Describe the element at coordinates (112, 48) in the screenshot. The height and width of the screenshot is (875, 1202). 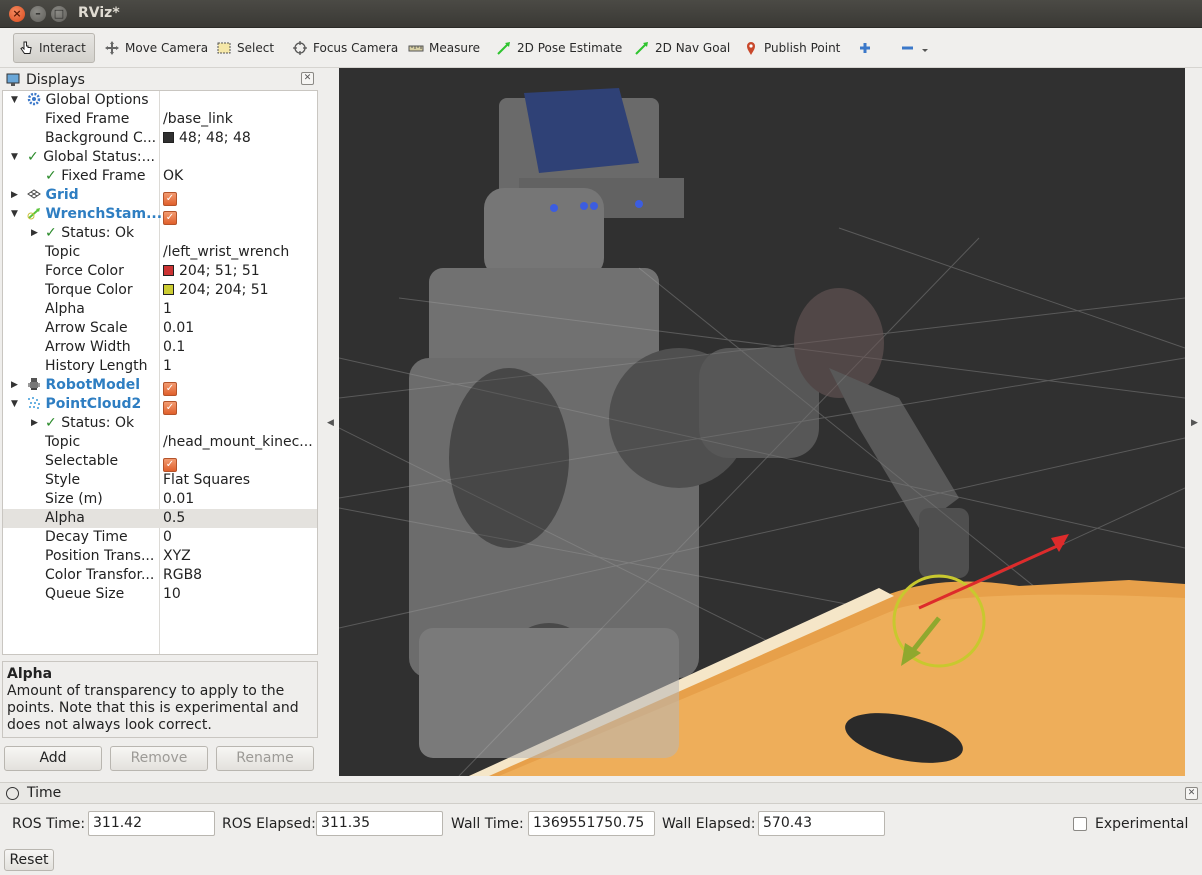
I see `move-arrows-icon` at that location.